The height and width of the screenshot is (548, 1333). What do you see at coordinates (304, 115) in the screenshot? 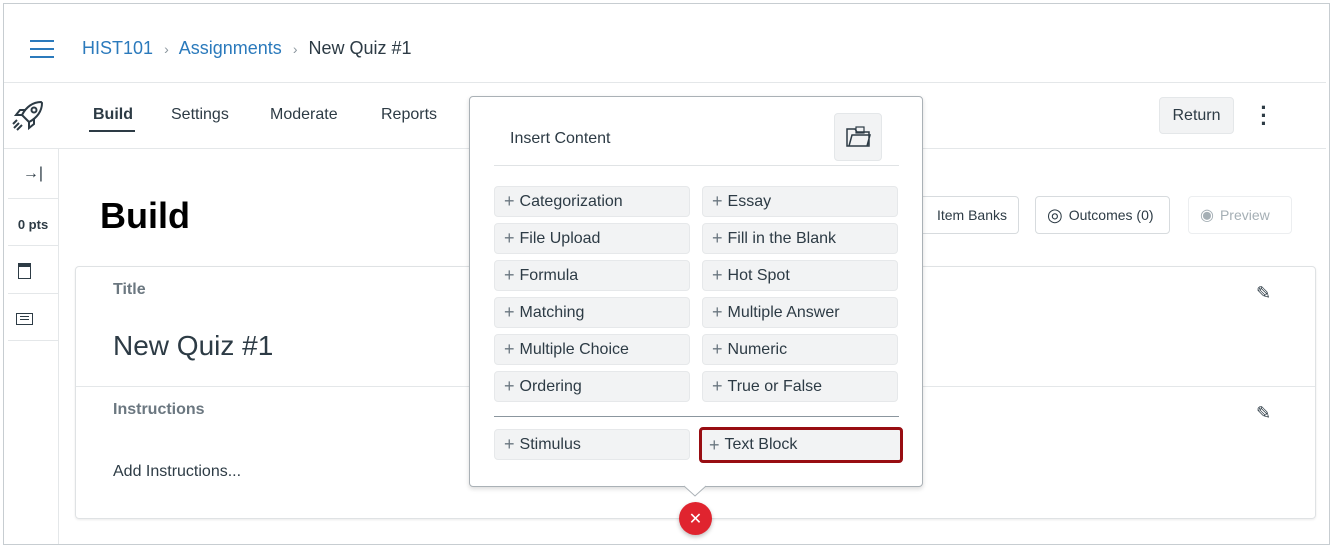
I see `tab-moderate: Moderate` at bounding box center [304, 115].